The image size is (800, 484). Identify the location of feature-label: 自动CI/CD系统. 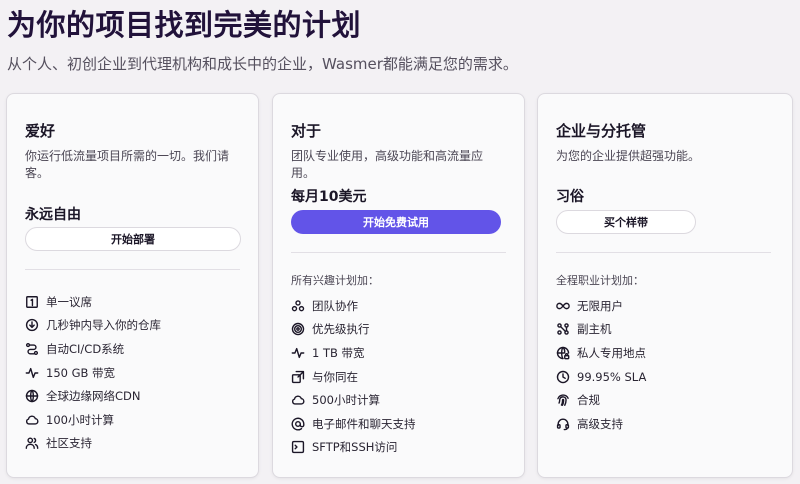
(85, 348).